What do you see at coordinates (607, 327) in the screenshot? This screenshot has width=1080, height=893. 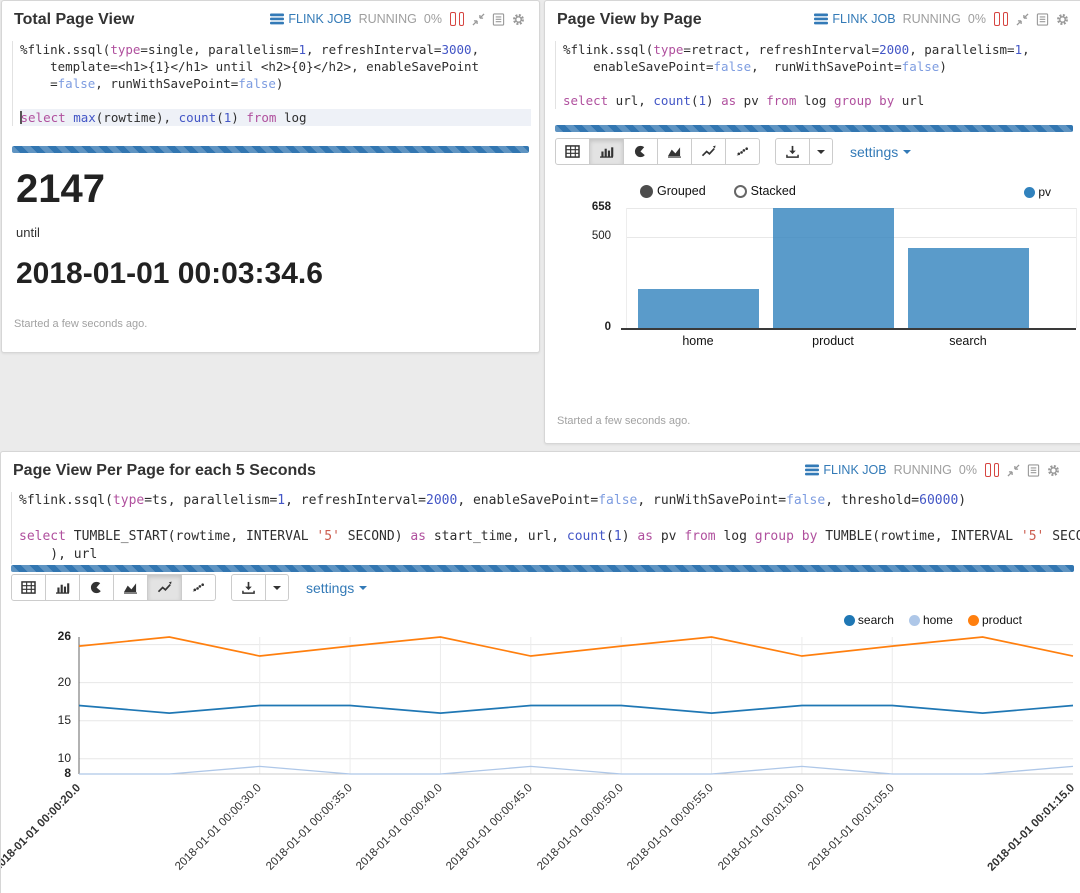 I see `y-axis-tick-label: 0` at bounding box center [607, 327].